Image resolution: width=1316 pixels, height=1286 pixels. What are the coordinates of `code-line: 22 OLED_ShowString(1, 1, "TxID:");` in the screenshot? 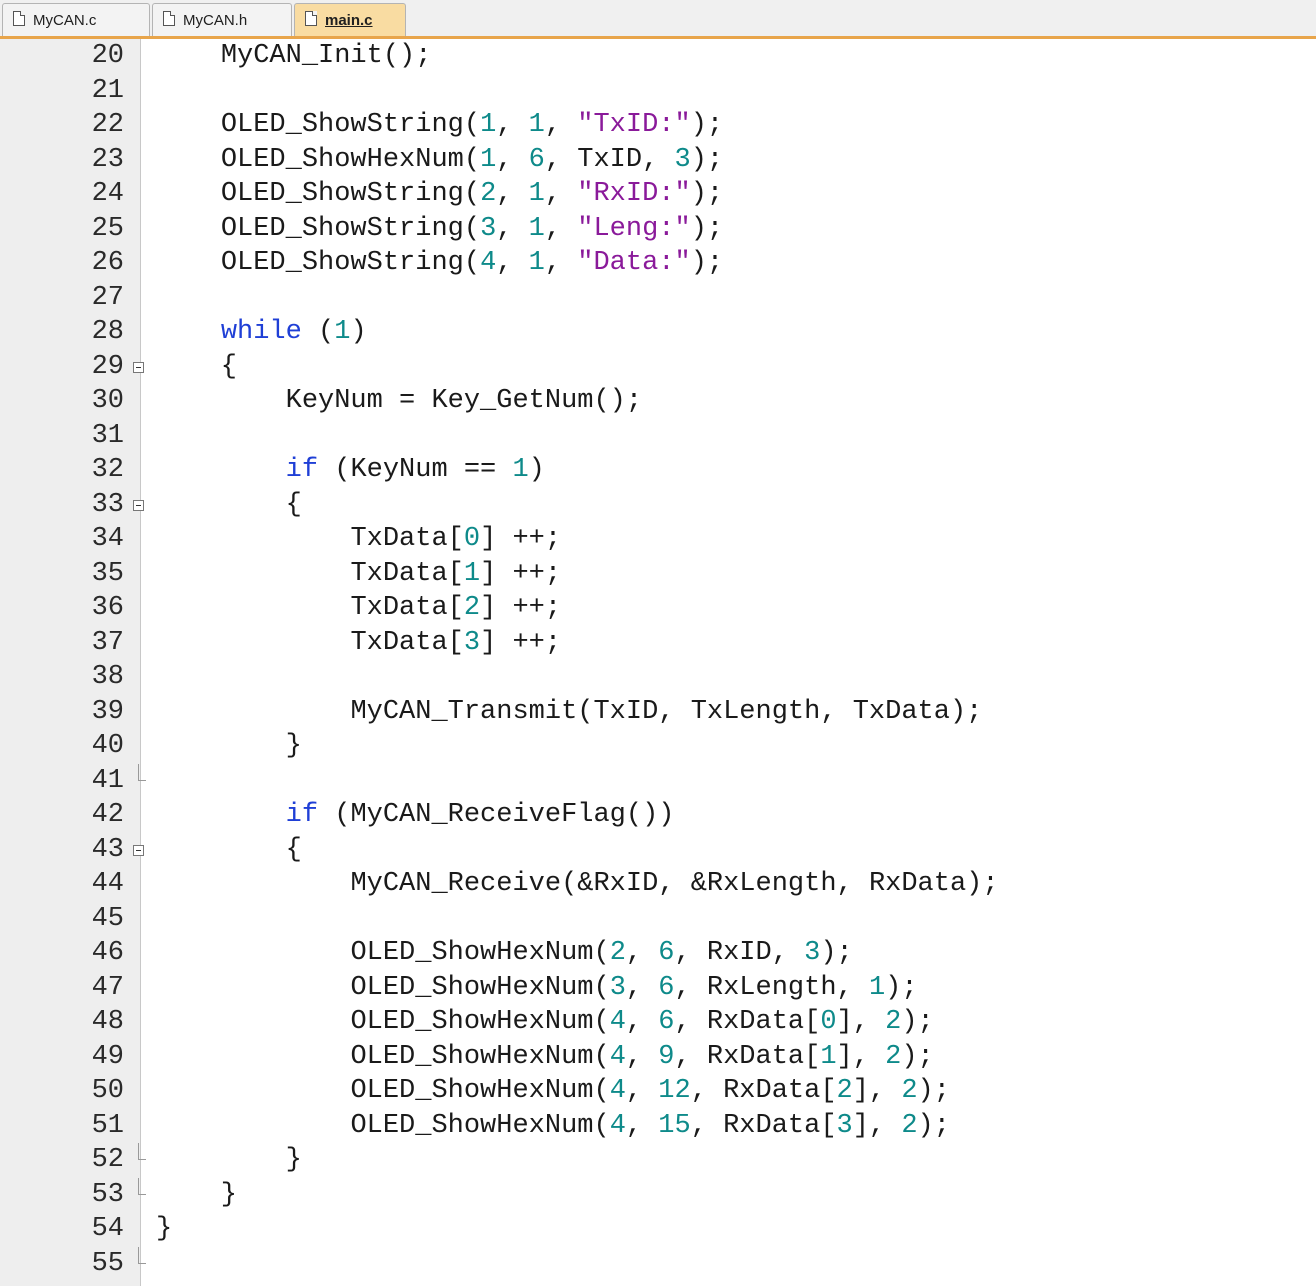 It's located at (658, 125).